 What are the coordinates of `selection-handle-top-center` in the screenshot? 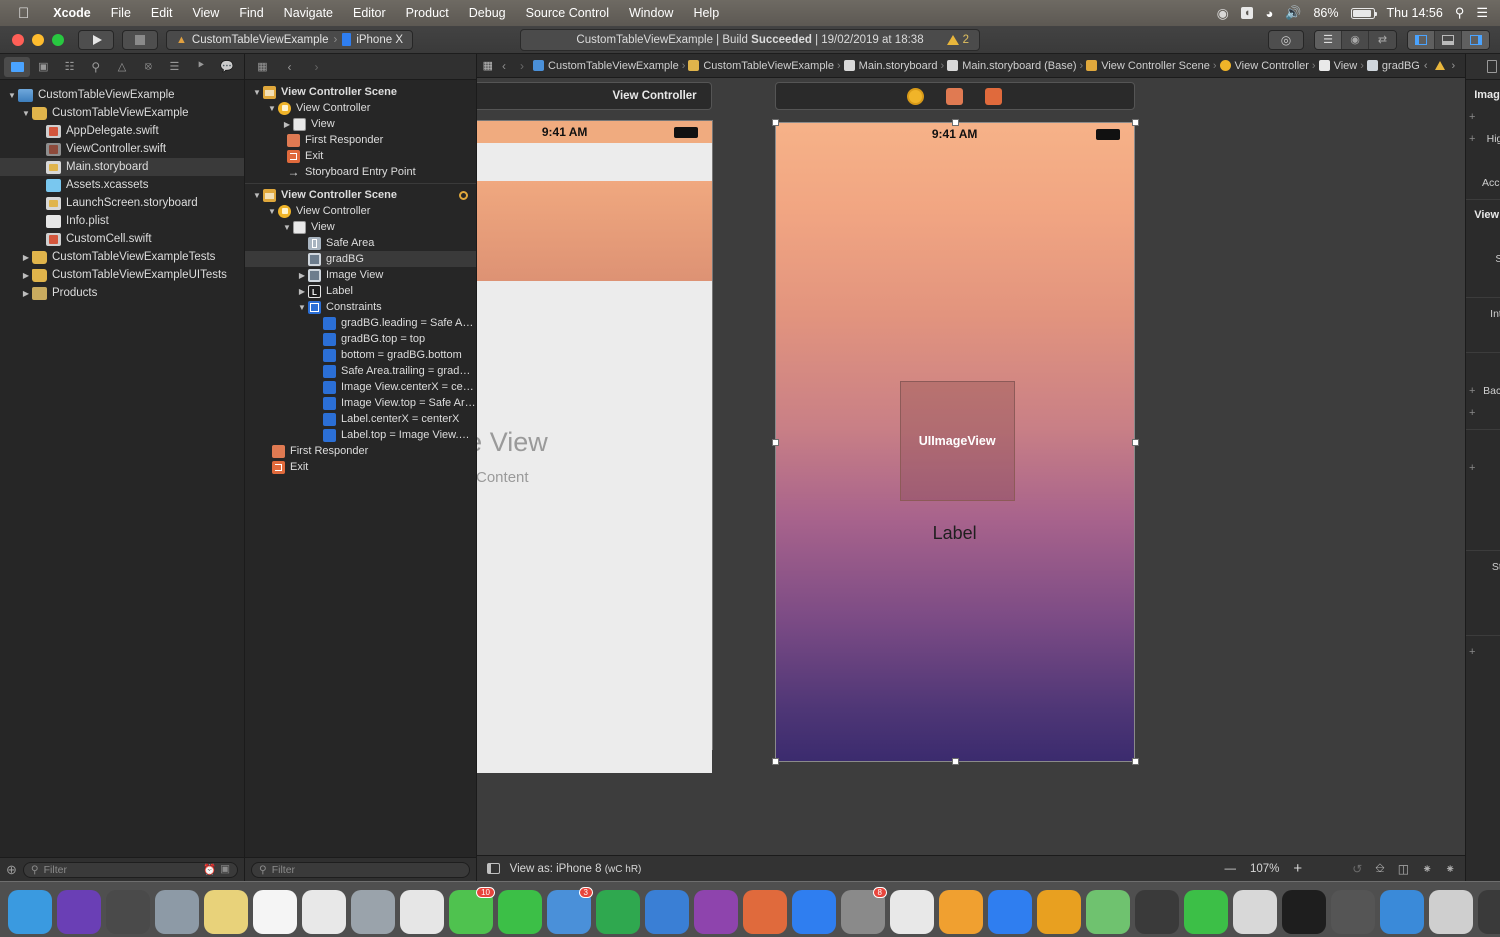 It's located at (955, 122).